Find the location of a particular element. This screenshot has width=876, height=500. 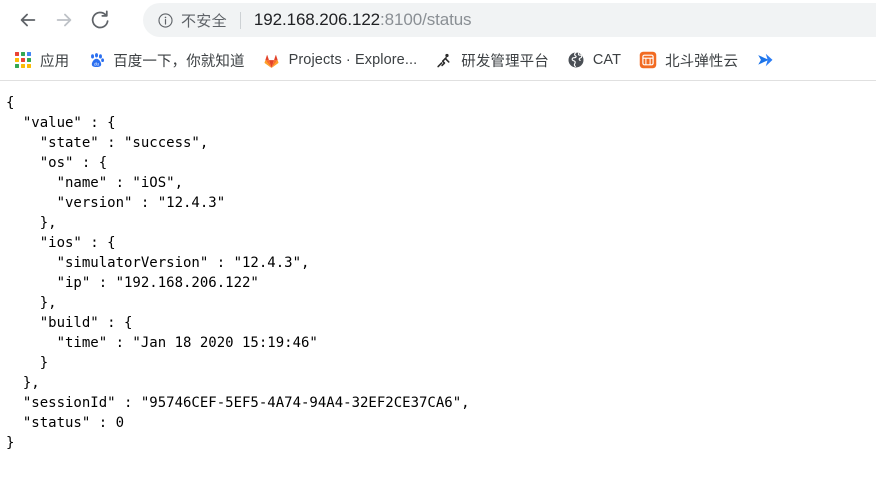

baidu-paw-icon: du is located at coordinates (96, 60).